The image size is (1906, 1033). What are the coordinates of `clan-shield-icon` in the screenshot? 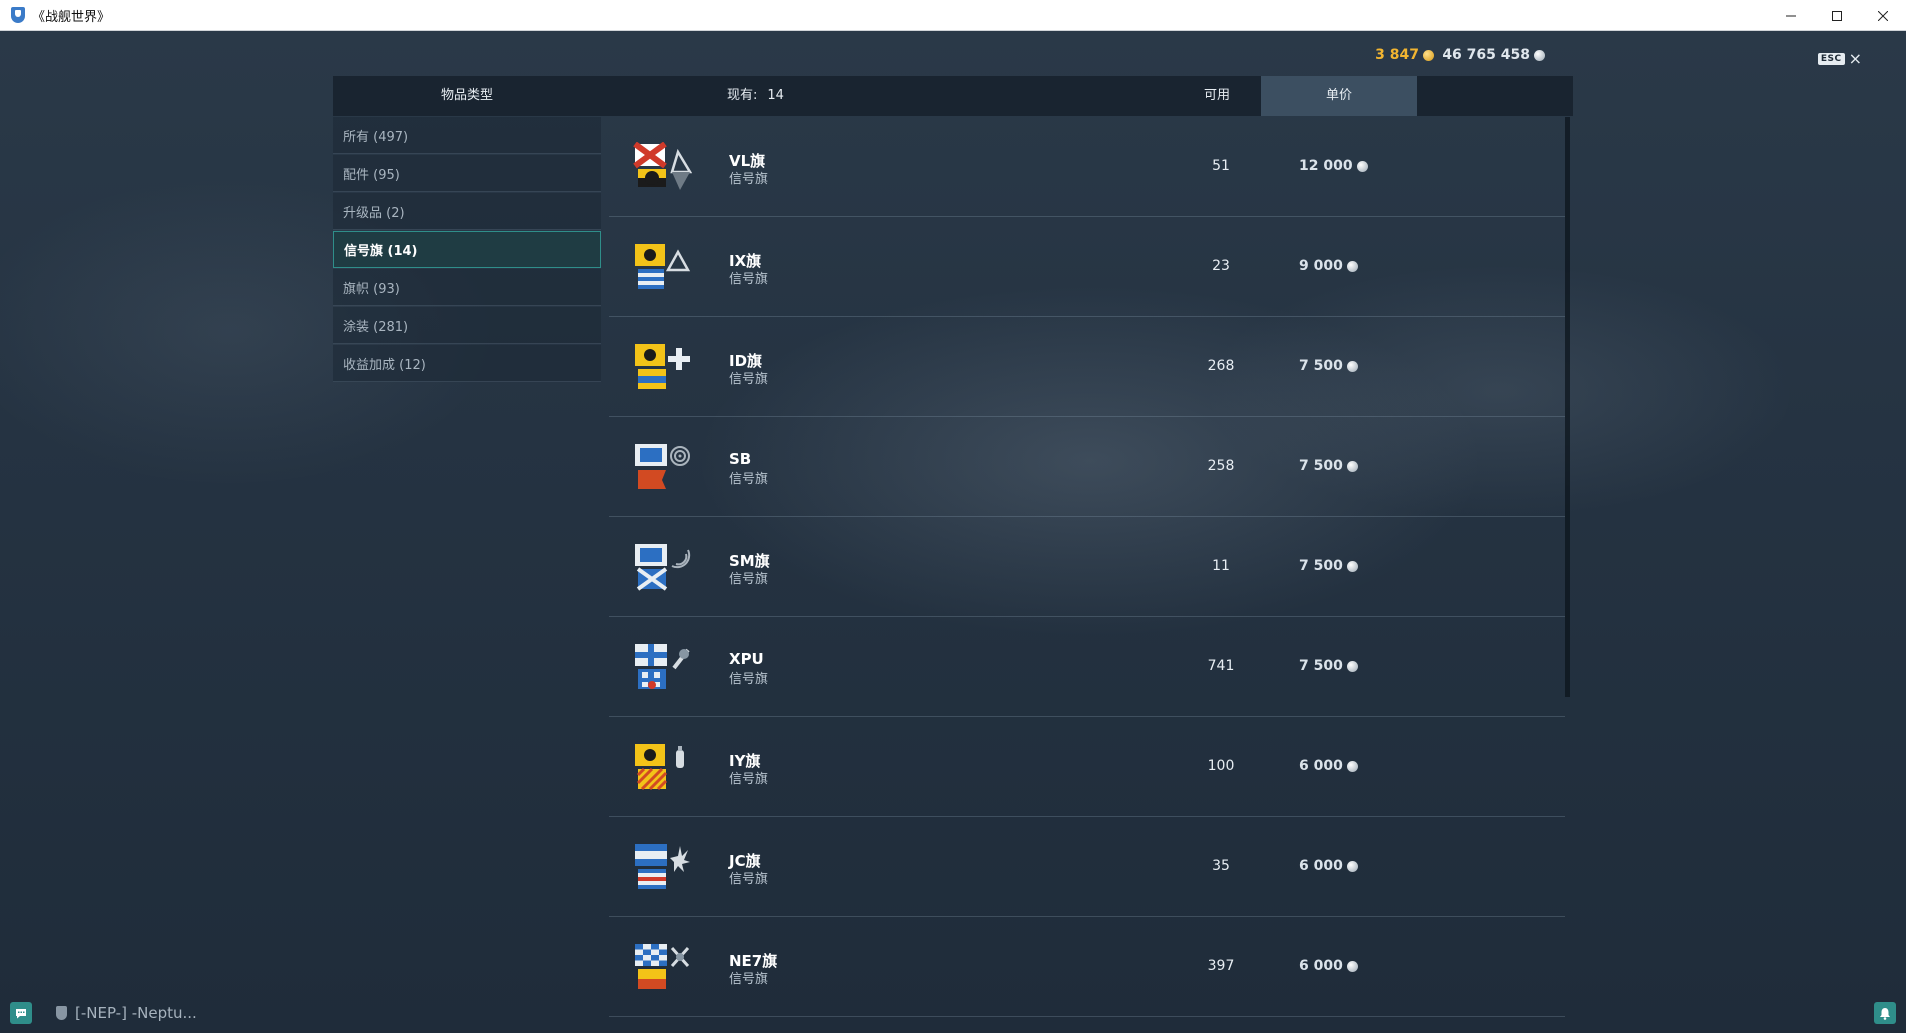 It's located at (61, 1013).